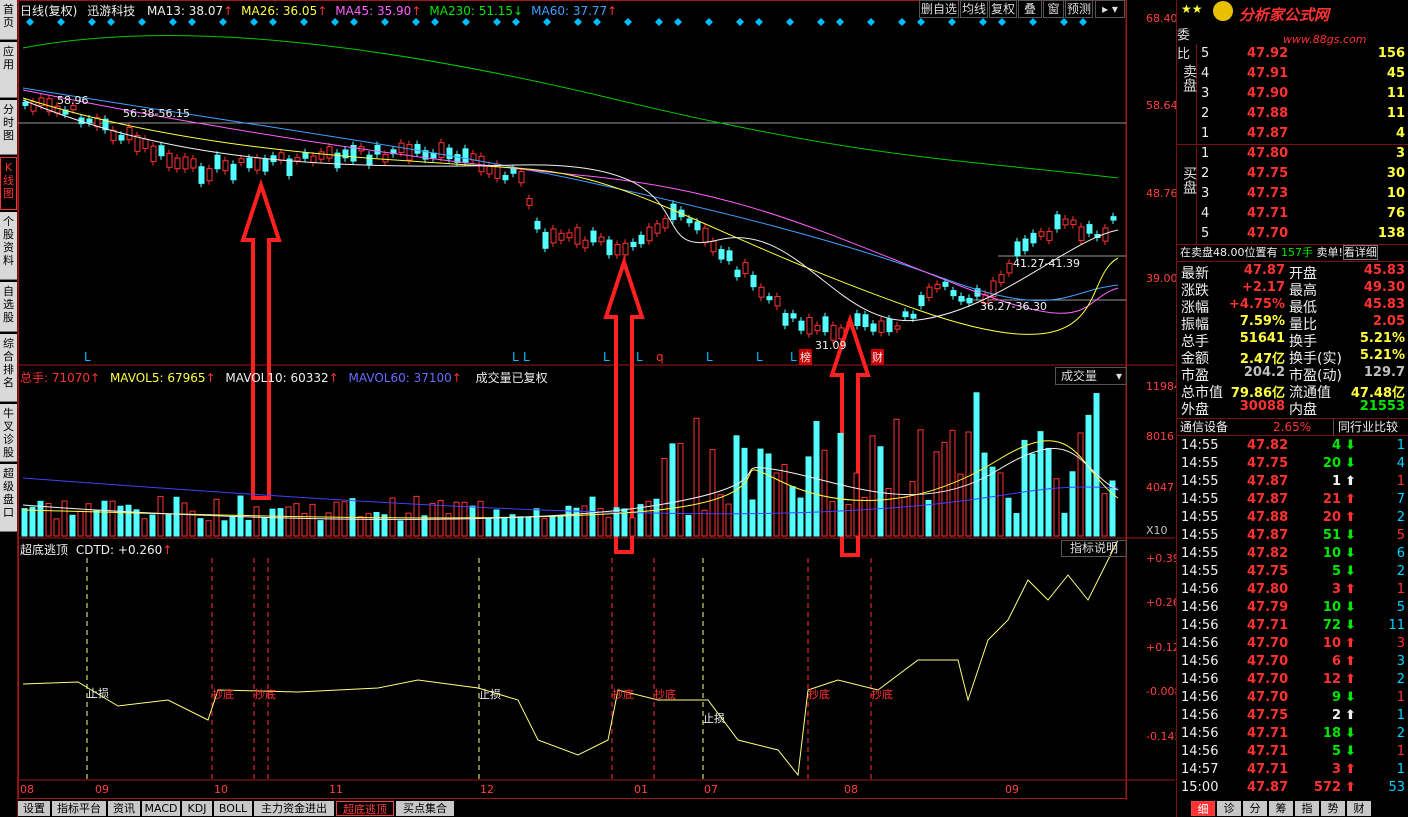  Describe the element at coordinates (197, 808) in the screenshot. I see `bottom-tab: KDJ` at that location.